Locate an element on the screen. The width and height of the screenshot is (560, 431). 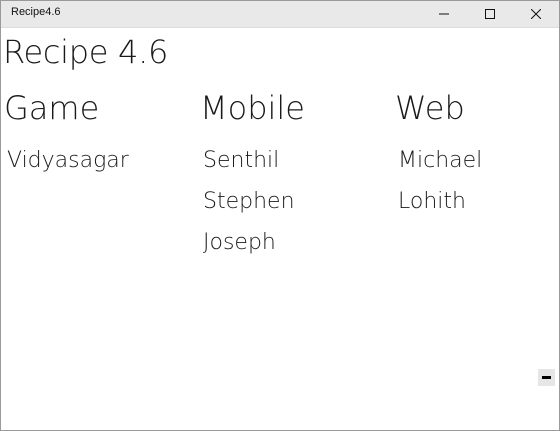
close-button is located at coordinates (536, 14).